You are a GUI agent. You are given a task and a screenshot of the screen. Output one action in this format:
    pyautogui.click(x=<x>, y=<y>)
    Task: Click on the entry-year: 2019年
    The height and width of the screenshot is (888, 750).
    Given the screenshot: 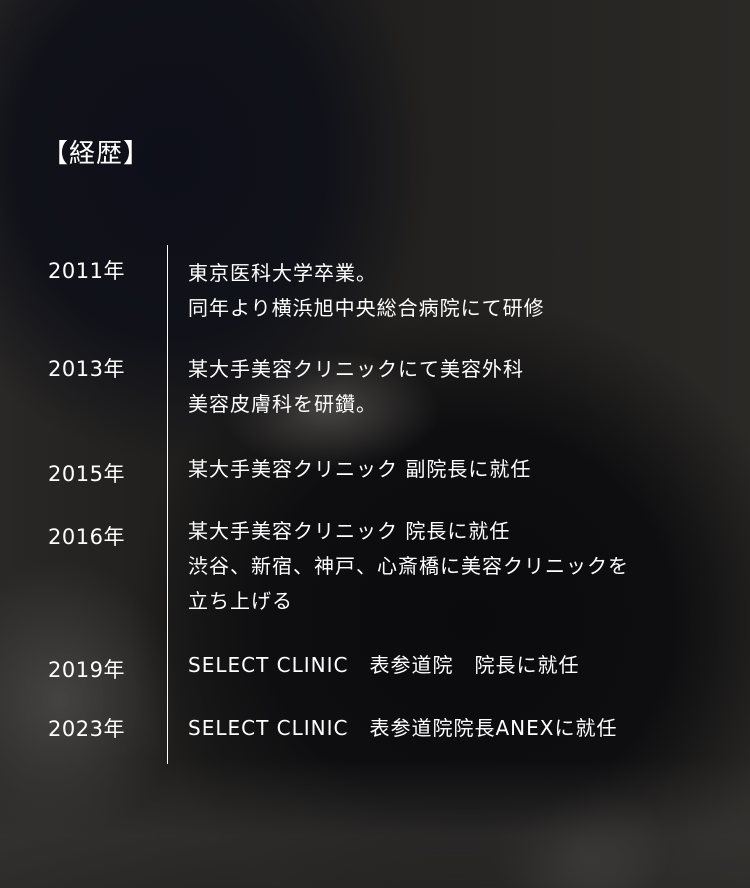 What is the action you would take?
    pyautogui.click(x=86, y=670)
    